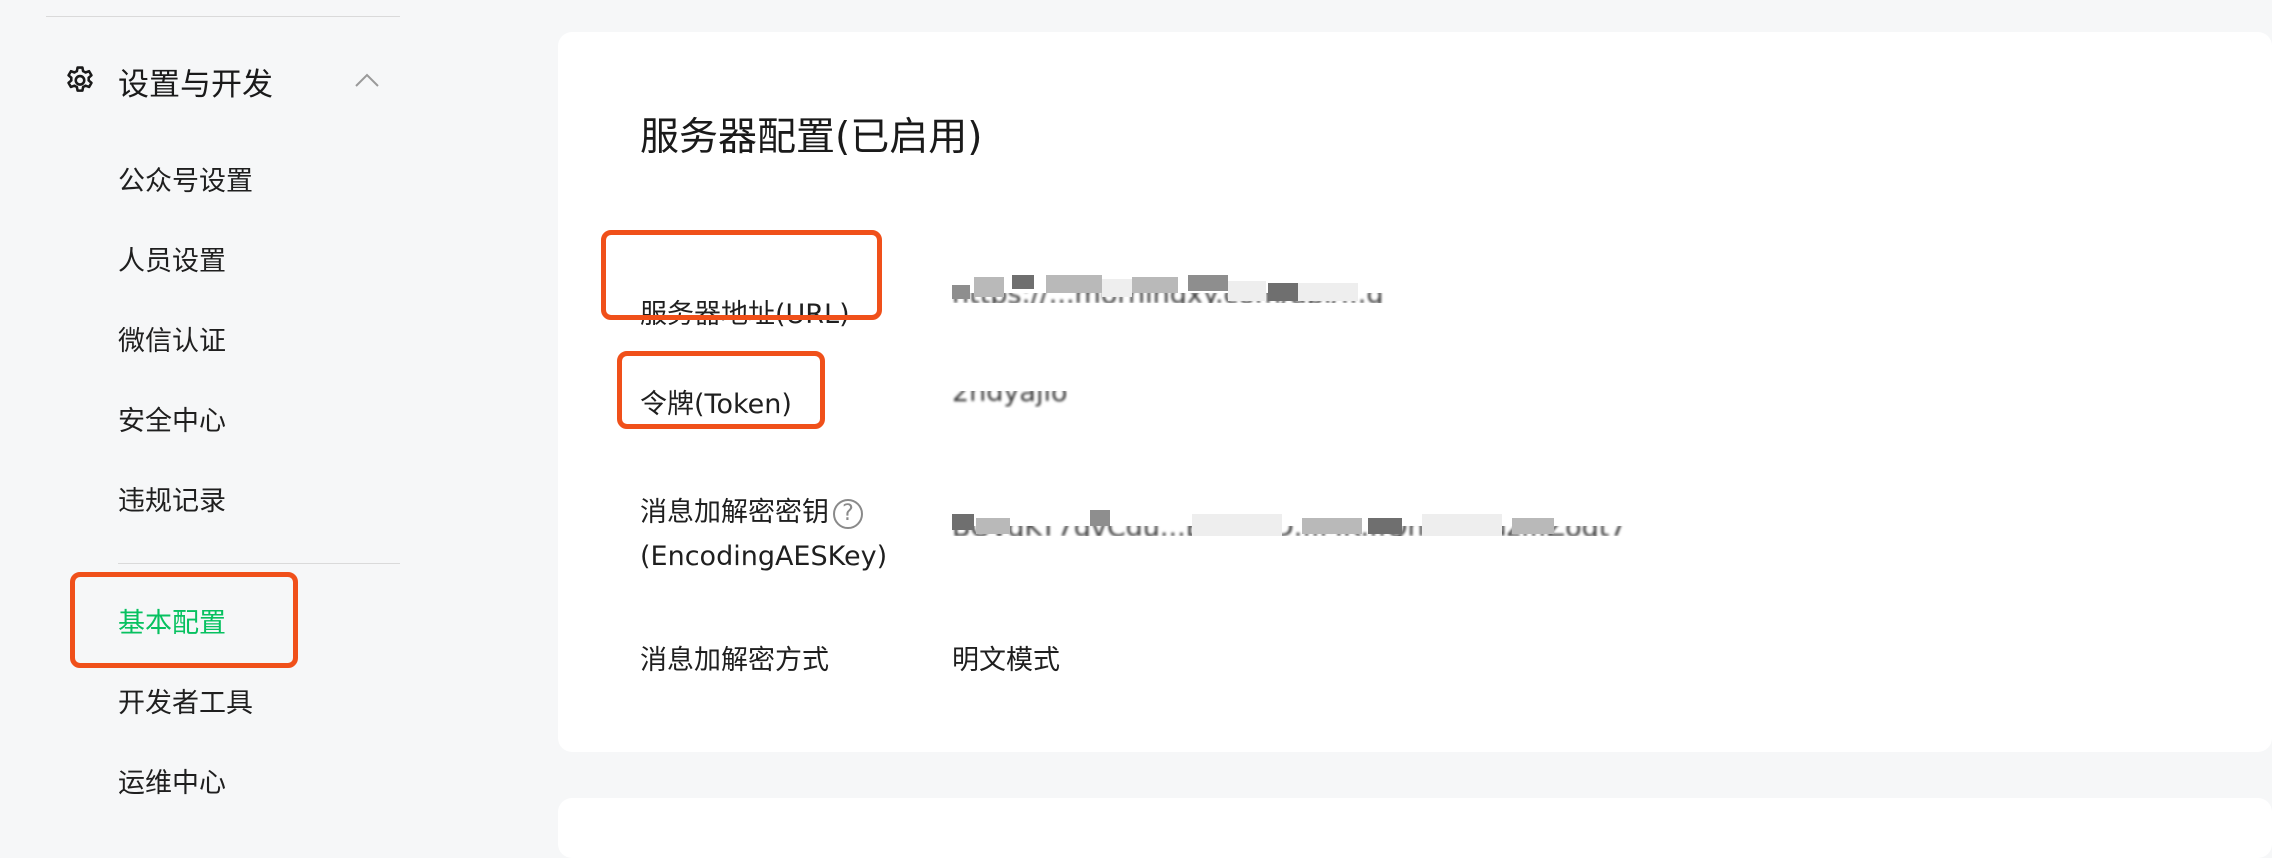 The width and height of the screenshot is (2272, 858). Describe the element at coordinates (172, 262) in the screenshot. I see `sidebar-item-staff-settings: 人员设置` at that location.